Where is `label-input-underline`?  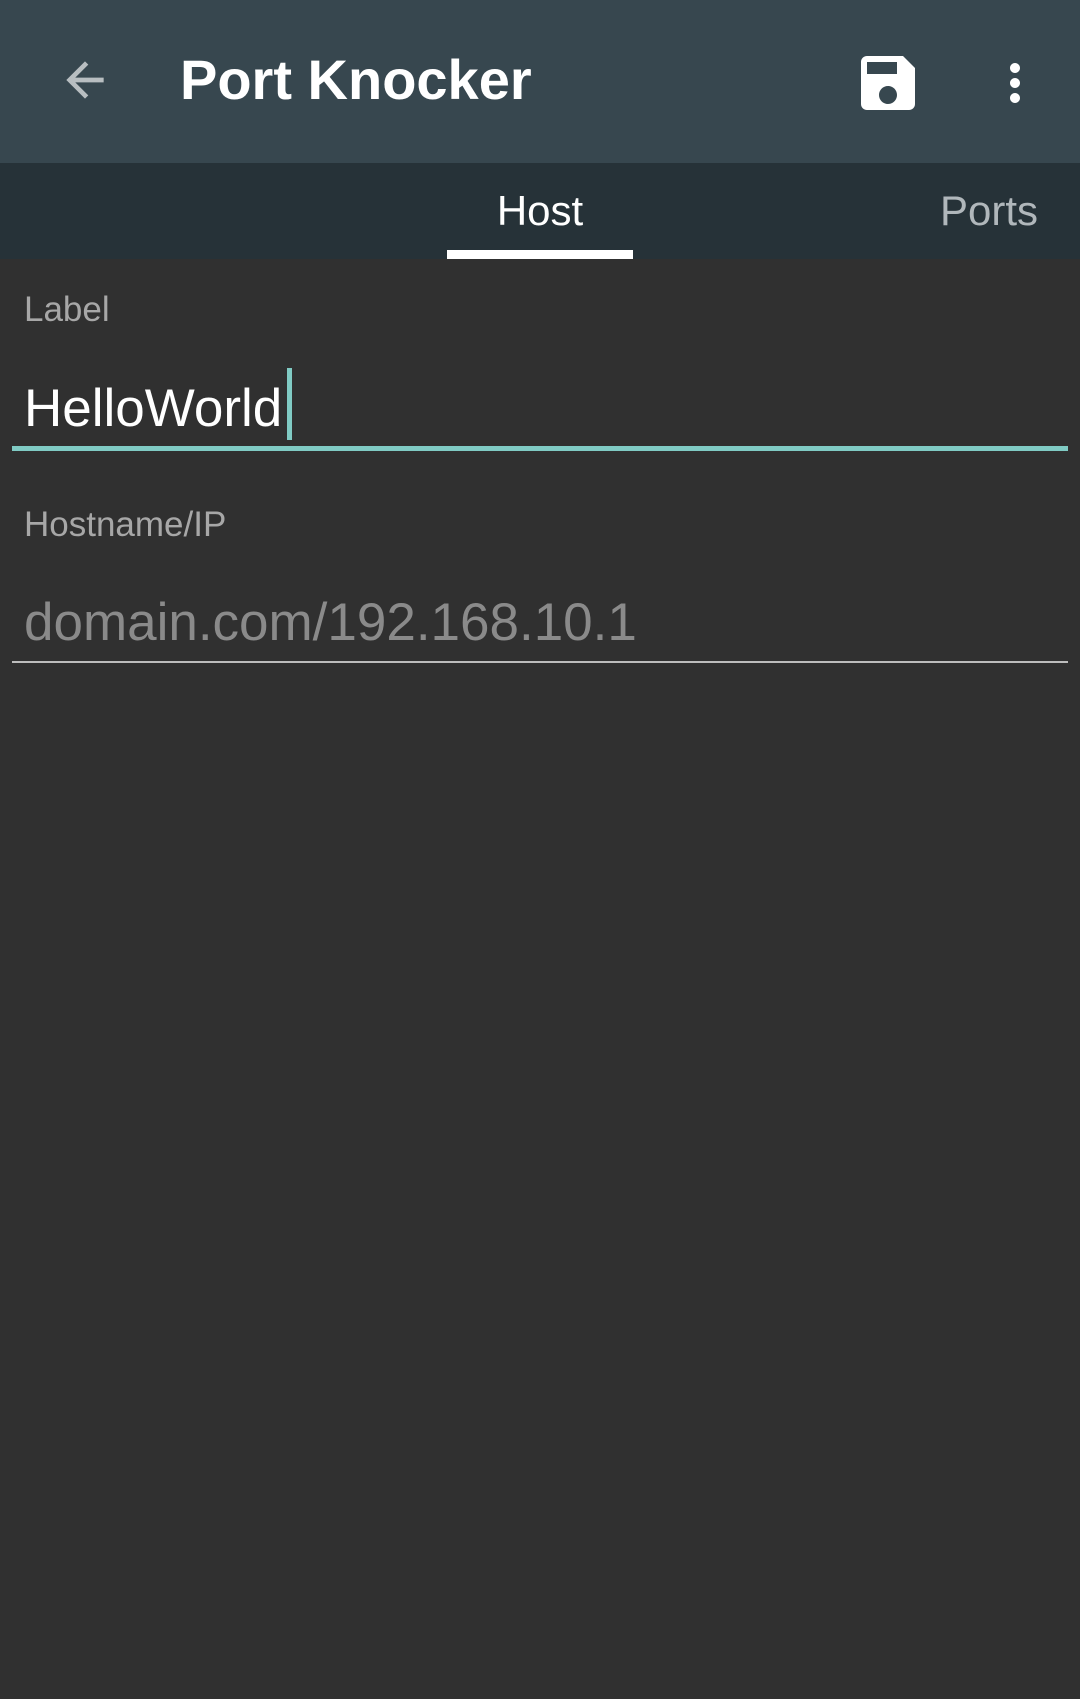
label-input-underline is located at coordinates (540, 448).